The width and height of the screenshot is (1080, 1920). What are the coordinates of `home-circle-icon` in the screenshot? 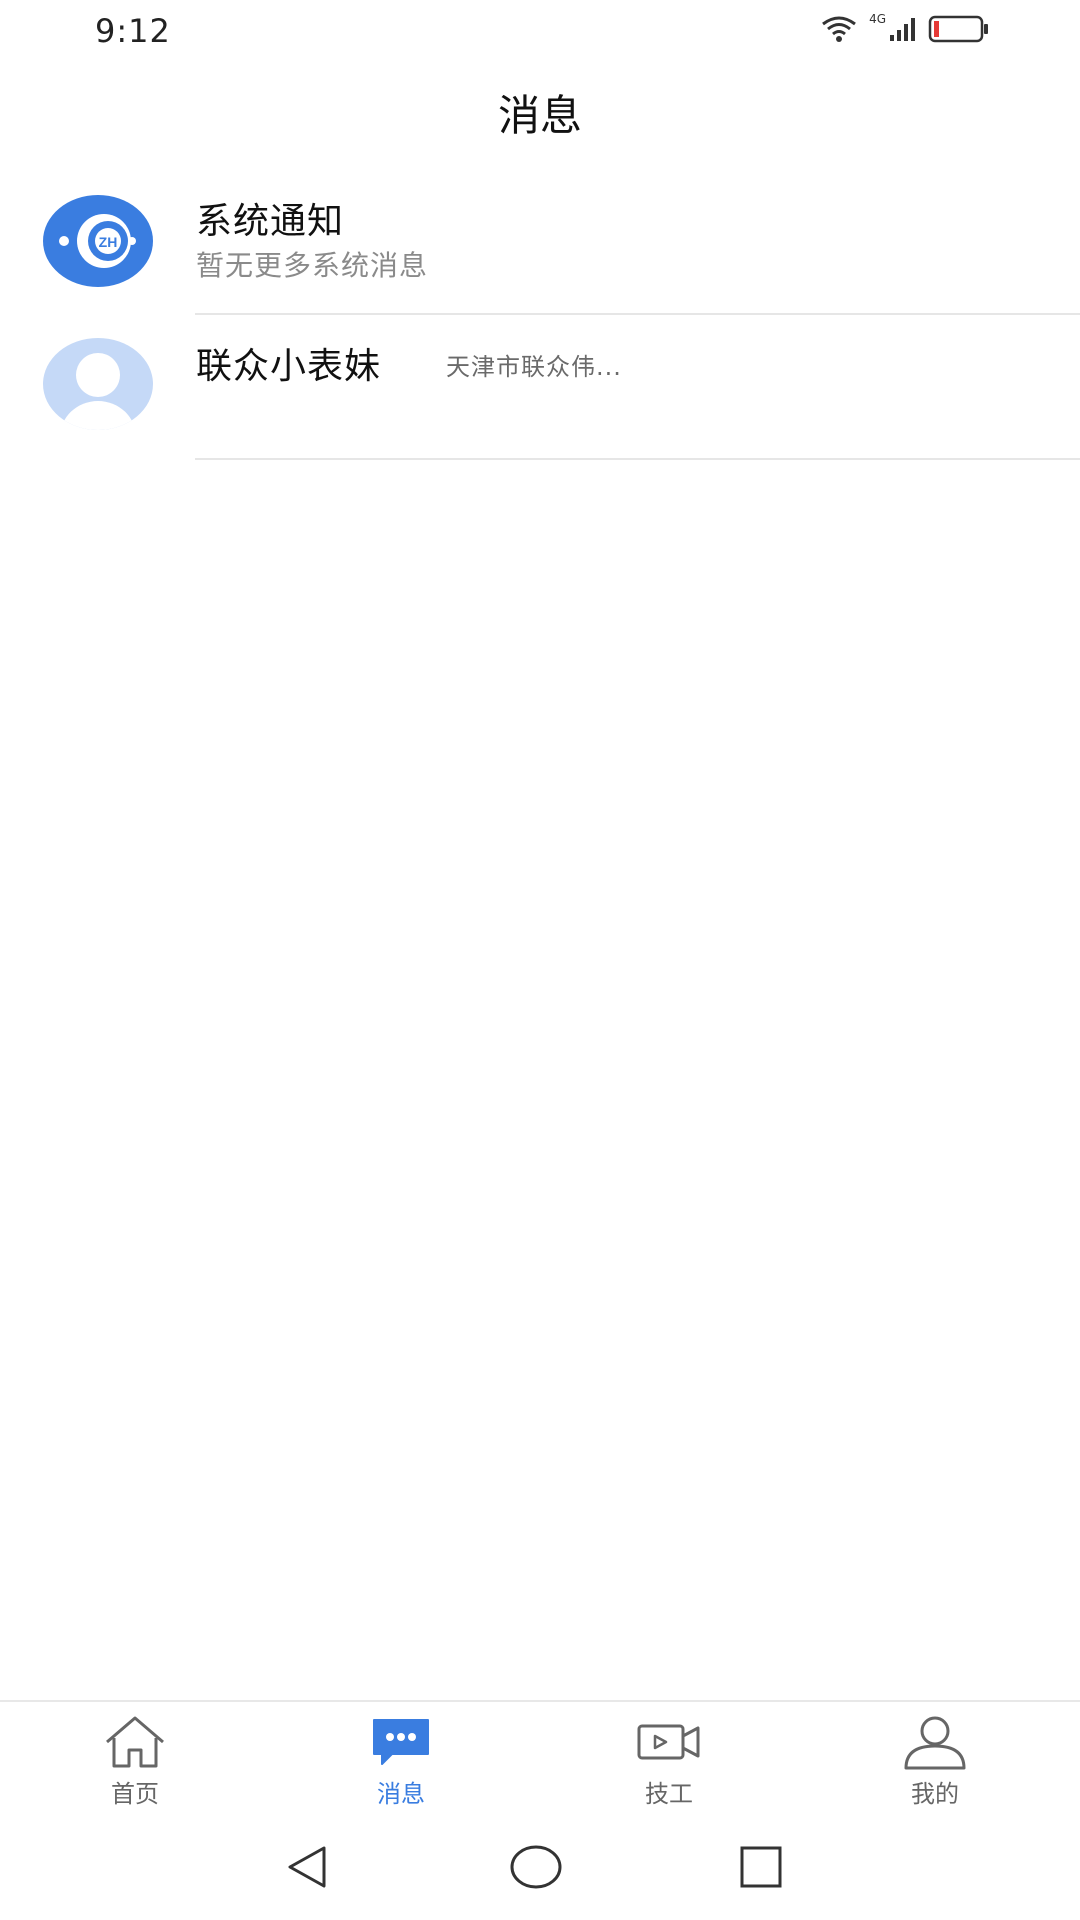 It's located at (536, 1867).